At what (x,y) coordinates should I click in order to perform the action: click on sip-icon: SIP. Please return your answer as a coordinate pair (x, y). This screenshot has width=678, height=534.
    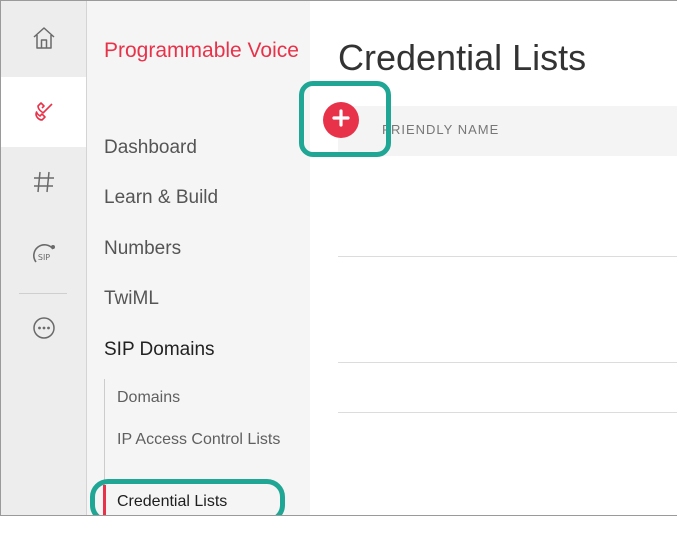
    Looking at the image, I should click on (44, 254).